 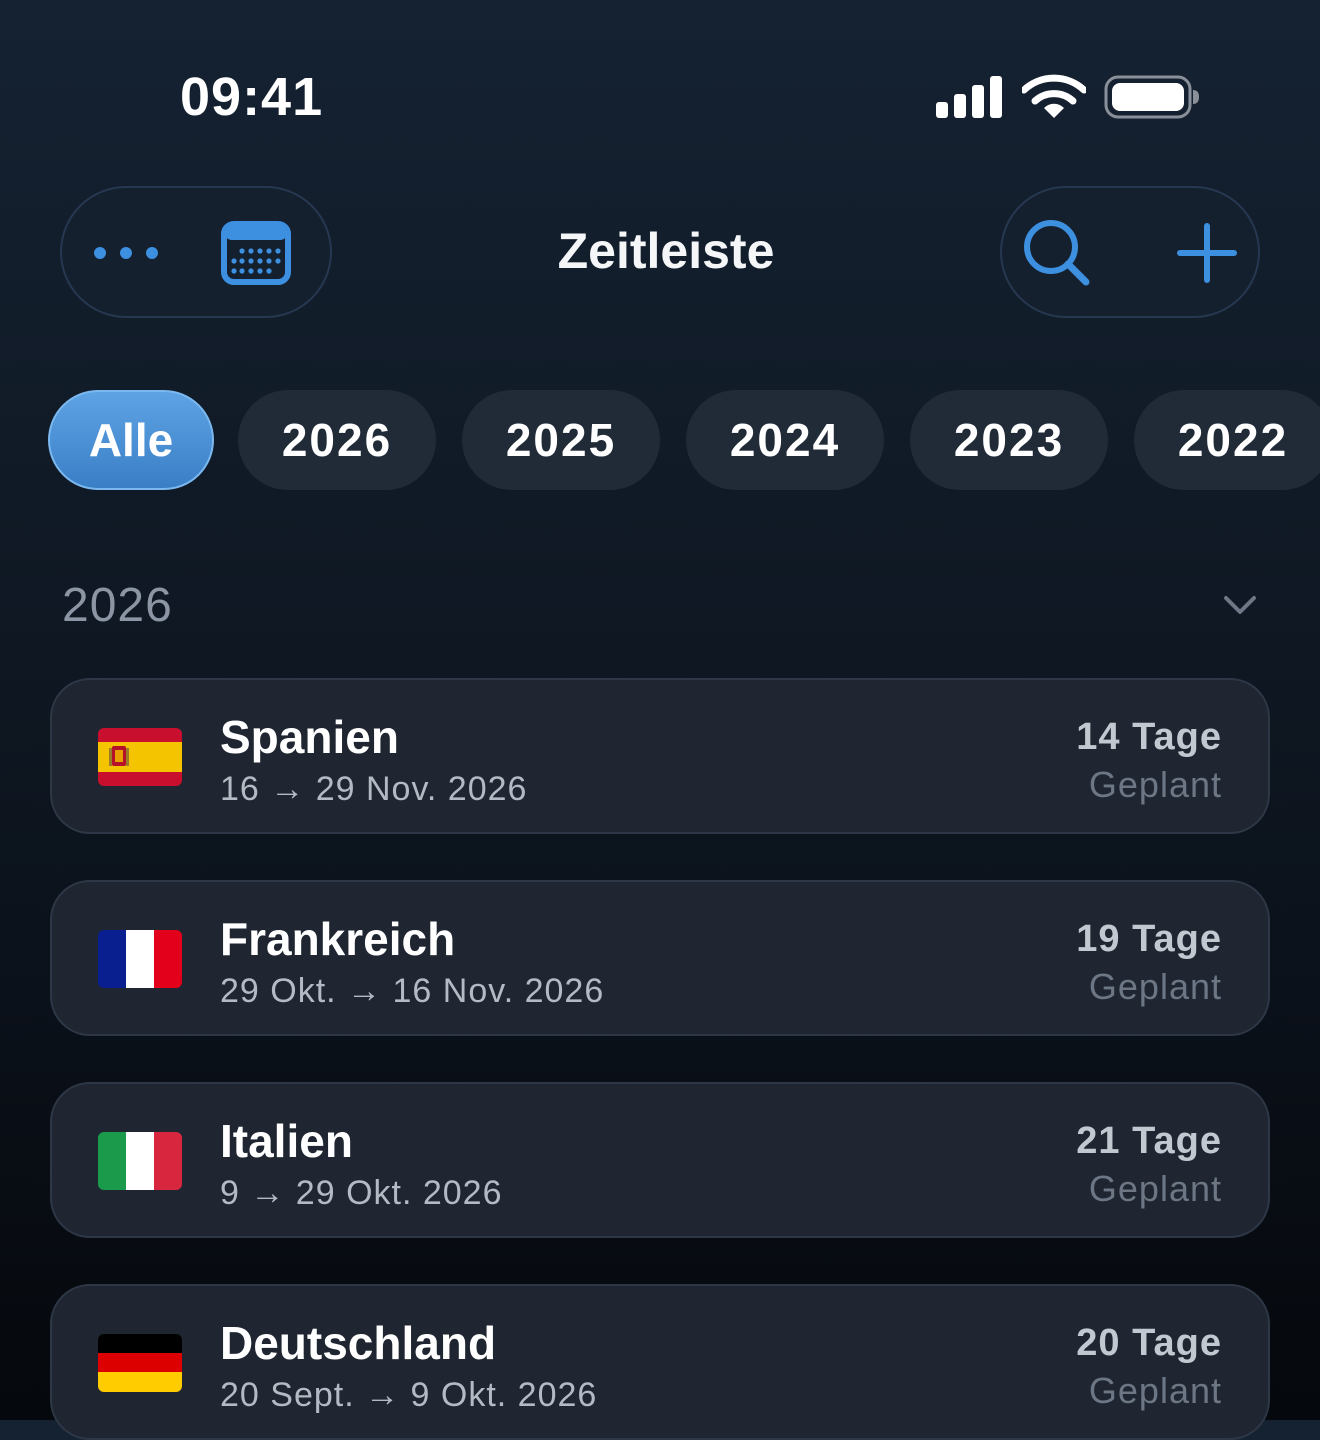 I want to click on trip-duration: 19 Tage, so click(x=1149, y=939).